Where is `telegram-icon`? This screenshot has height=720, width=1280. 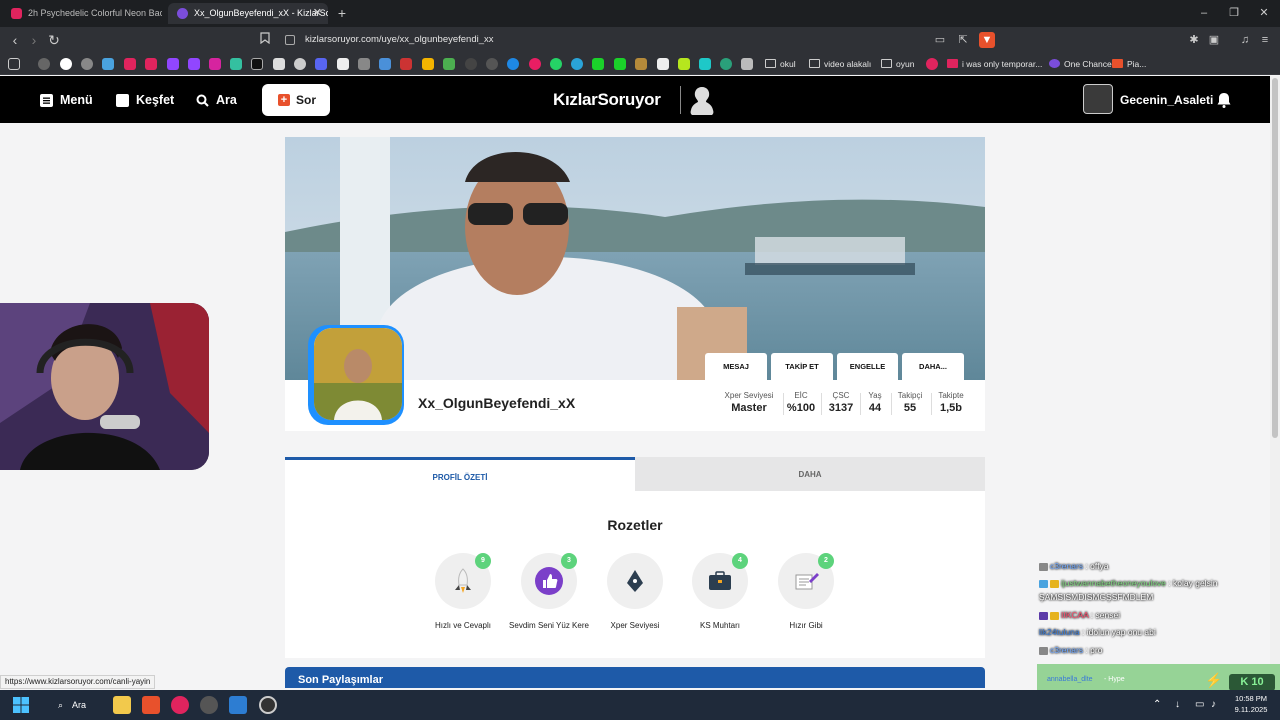
telegram-icon is located at coordinates (577, 64).